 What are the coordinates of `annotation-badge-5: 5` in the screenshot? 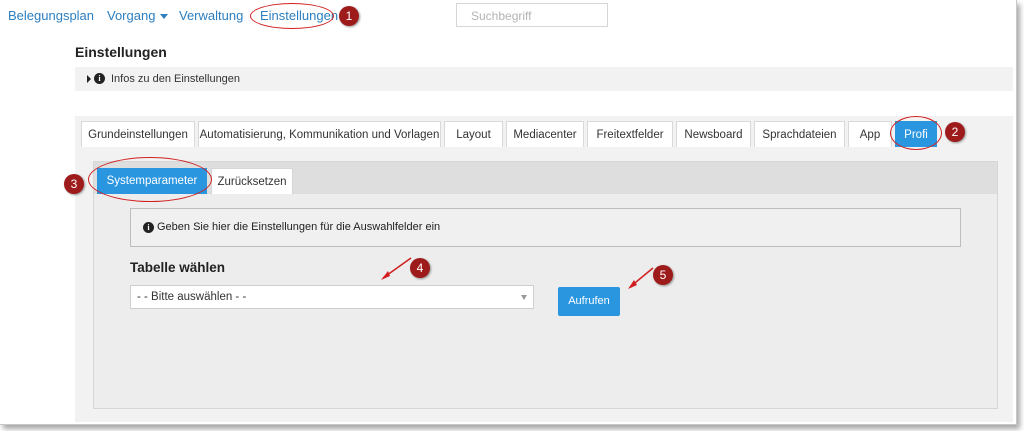 It's located at (663, 275).